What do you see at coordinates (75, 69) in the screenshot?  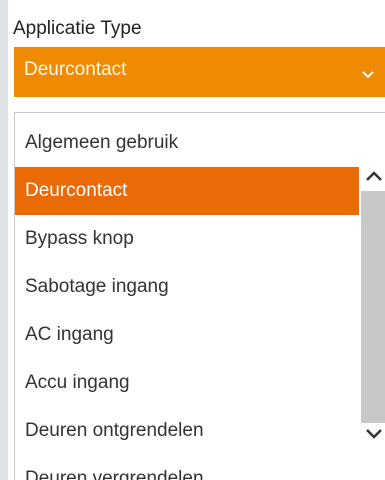 I see `selected-value: Deurcontact` at bounding box center [75, 69].